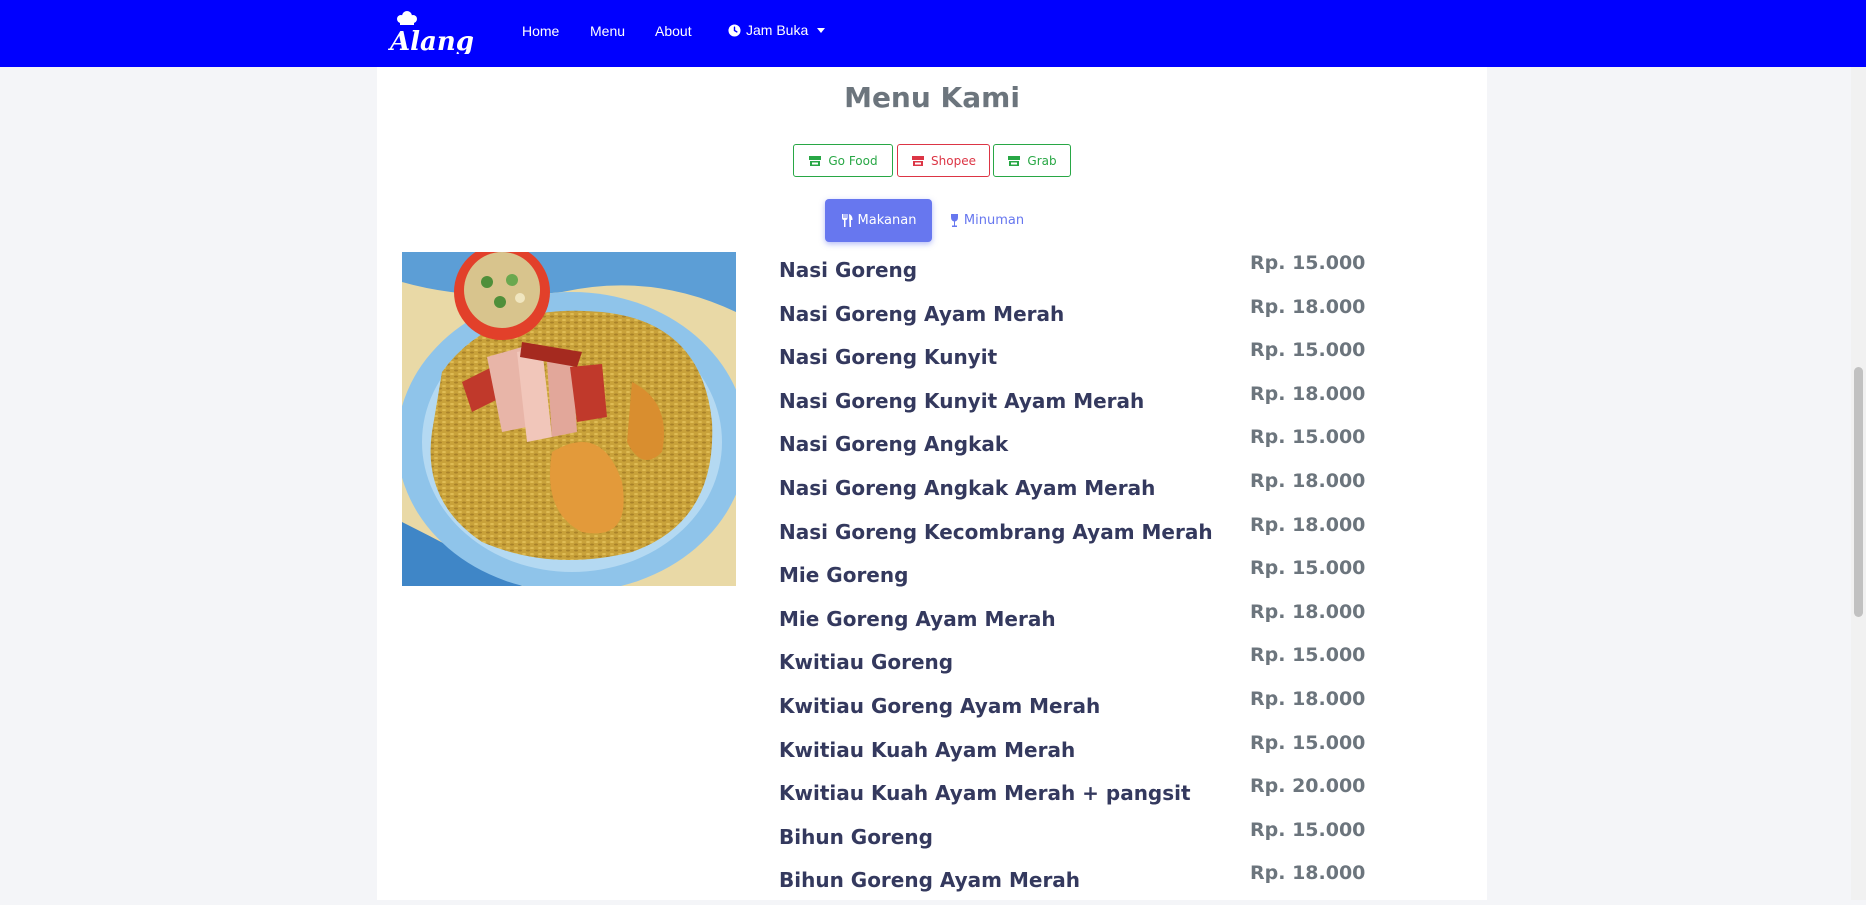 This screenshot has width=1866, height=905. What do you see at coordinates (962, 400) in the screenshot?
I see `item-name: Nasi Goreng Kunyit Ayam Merah` at bounding box center [962, 400].